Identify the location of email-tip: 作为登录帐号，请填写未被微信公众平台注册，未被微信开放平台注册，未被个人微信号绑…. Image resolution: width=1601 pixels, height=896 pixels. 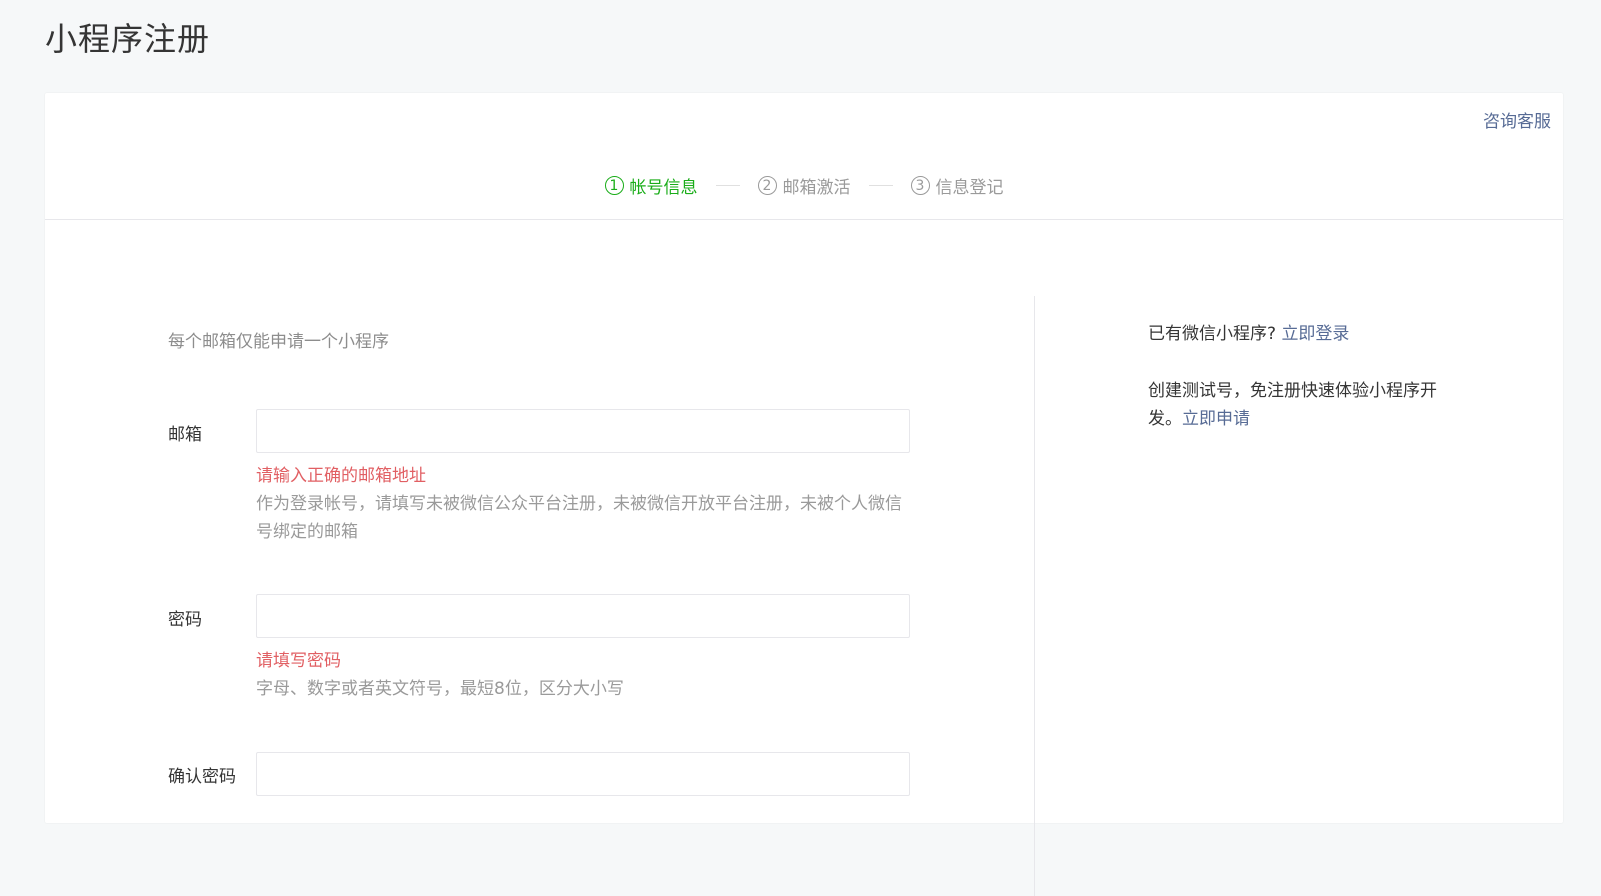
(579, 518).